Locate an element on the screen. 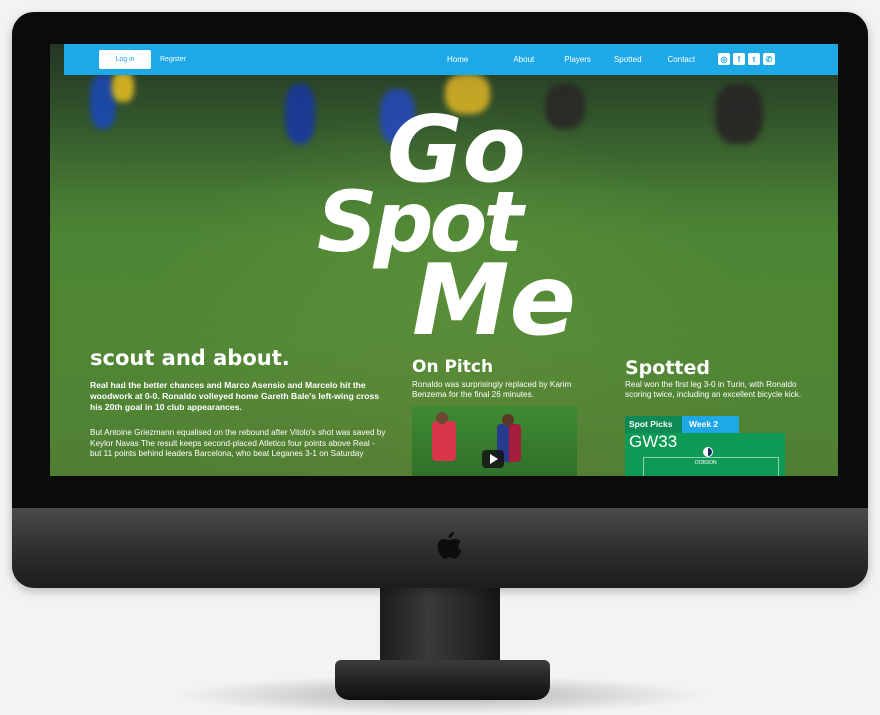  logo-line-me: Me is located at coordinates (494, 291).